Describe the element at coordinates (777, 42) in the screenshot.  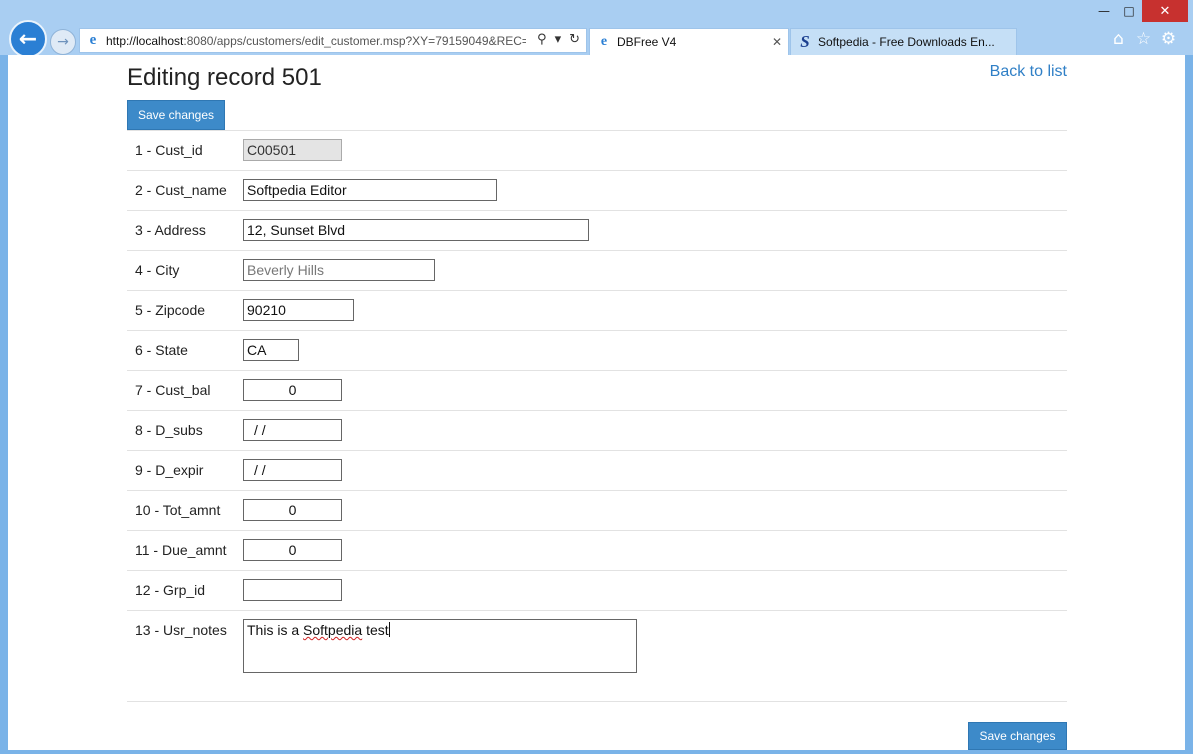
I see `close-tab-icon: ✕` at that location.